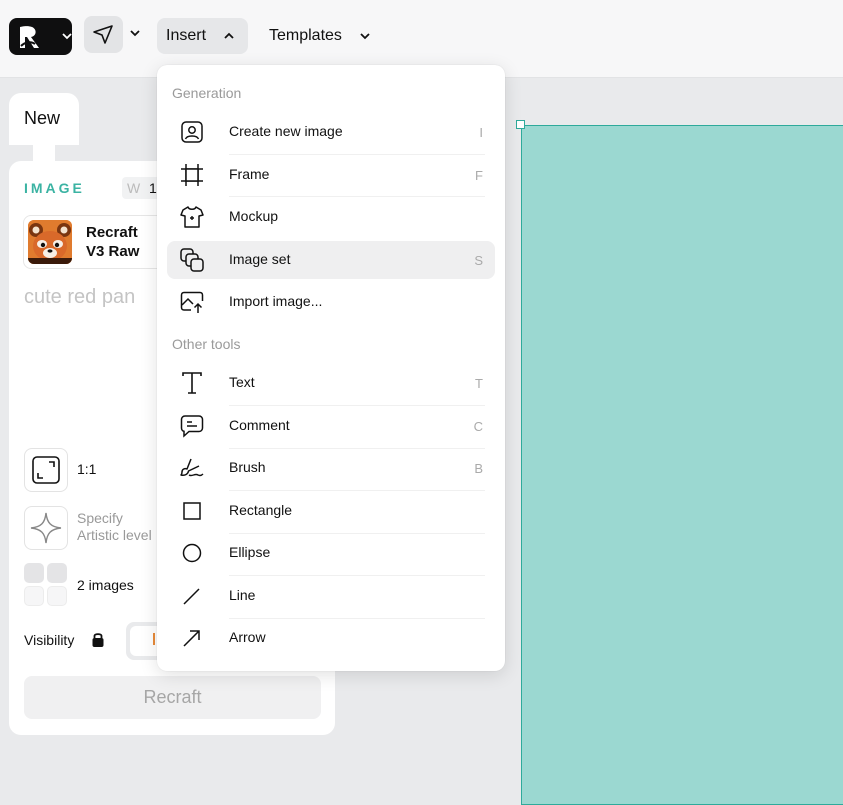 The width and height of the screenshot is (843, 805). Describe the element at coordinates (286, 131) in the screenshot. I see `menu-item-label: Create new image` at that location.